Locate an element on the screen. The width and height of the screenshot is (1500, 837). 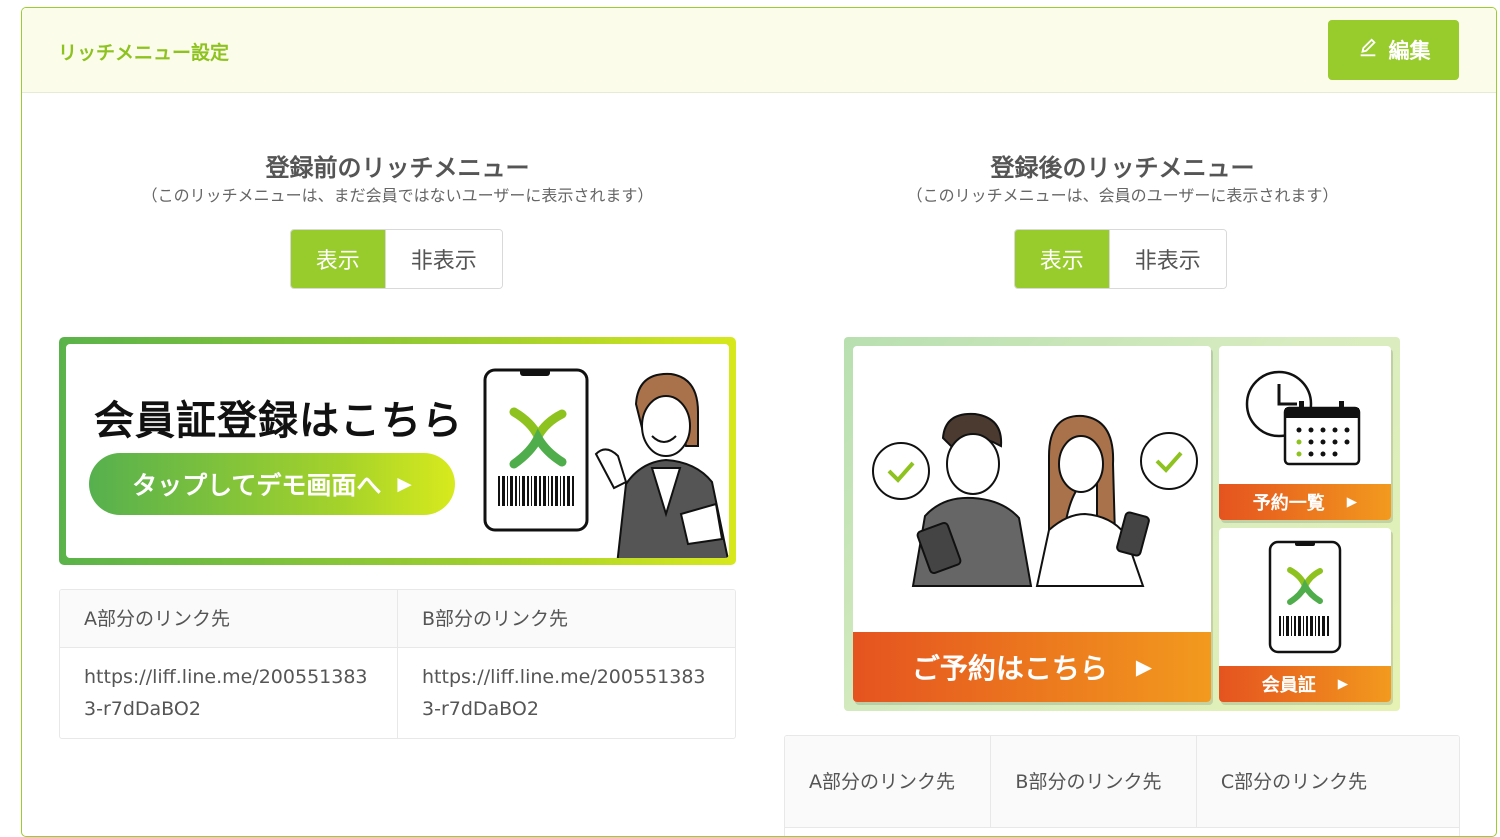
before-visibility-toggle: 表示 非表示 is located at coordinates (396, 259).